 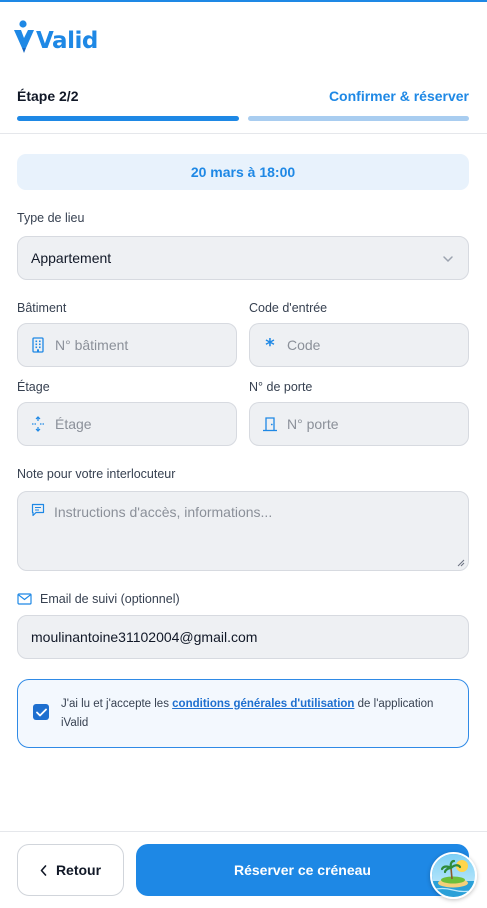 What do you see at coordinates (33, 387) in the screenshot?
I see `floor-label: Étage` at bounding box center [33, 387].